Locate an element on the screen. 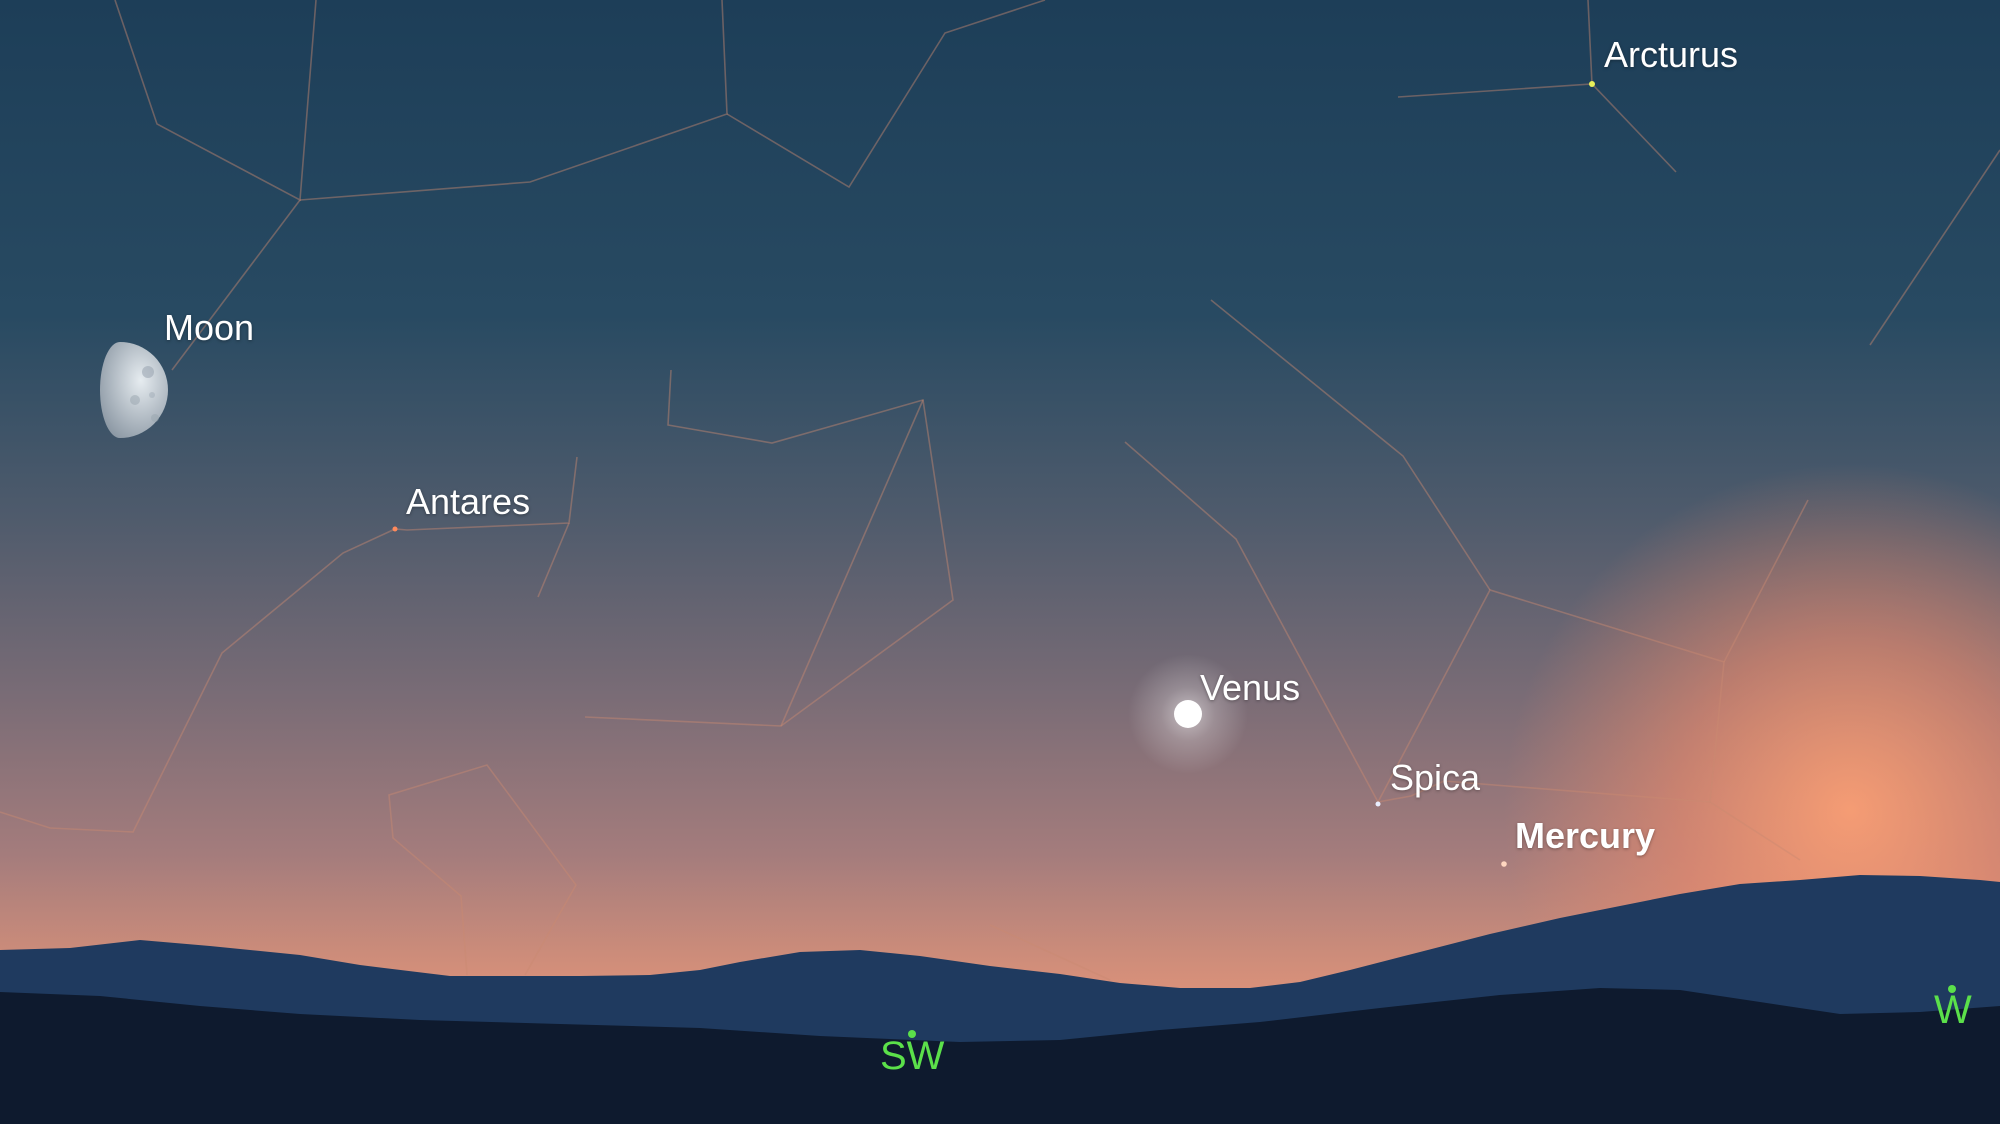 This screenshot has width=2000, height=1124. constellation-line-virgo-east is located at coordinates (1766, 581).